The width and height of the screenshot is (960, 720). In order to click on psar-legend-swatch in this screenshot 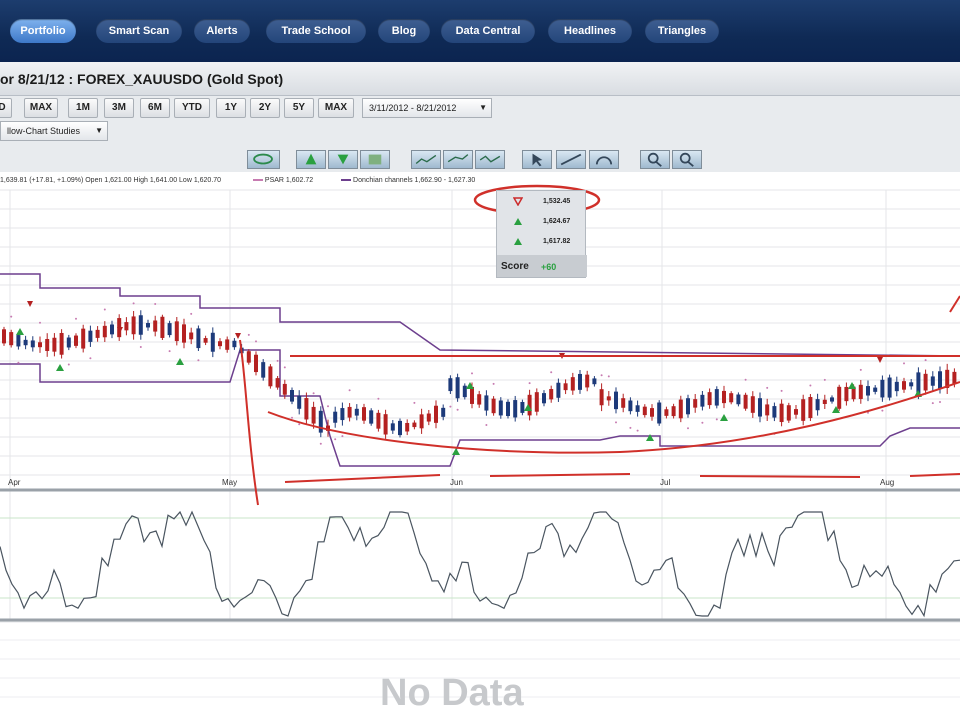, I will do `click(257, 180)`.